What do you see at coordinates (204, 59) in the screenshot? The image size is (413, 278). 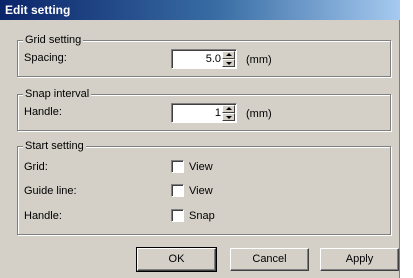 I see `spacing-spinbox: 5.0` at bounding box center [204, 59].